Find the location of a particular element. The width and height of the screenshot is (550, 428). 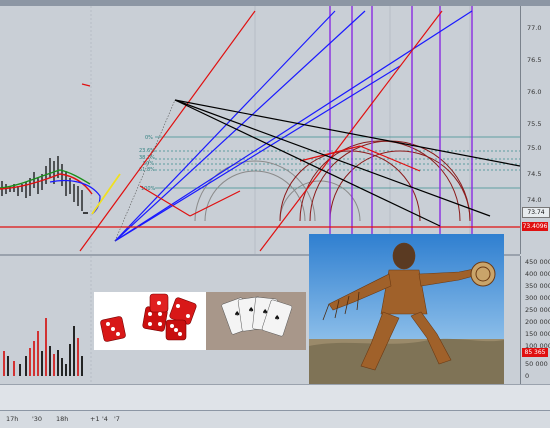

time-tick: '30 is located at coordinates (37, 419).